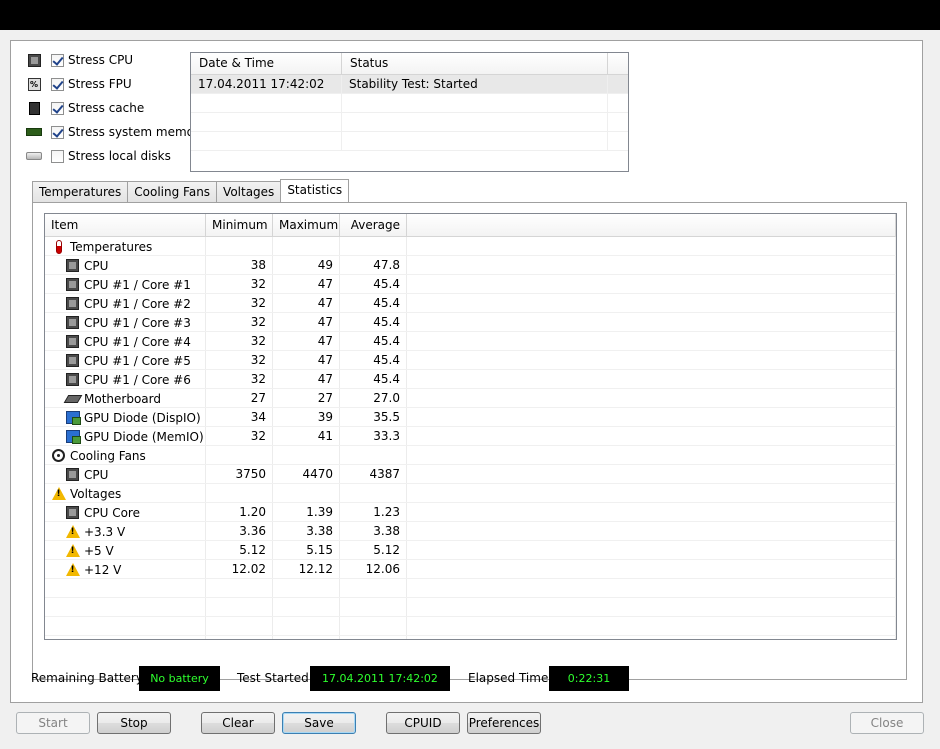  What do you see at coordinates (470, 417) in the screenshot?
I see `stats-row: GPU Diode (DispIO) 34 39 35.5` at bounding box center [470, 417].